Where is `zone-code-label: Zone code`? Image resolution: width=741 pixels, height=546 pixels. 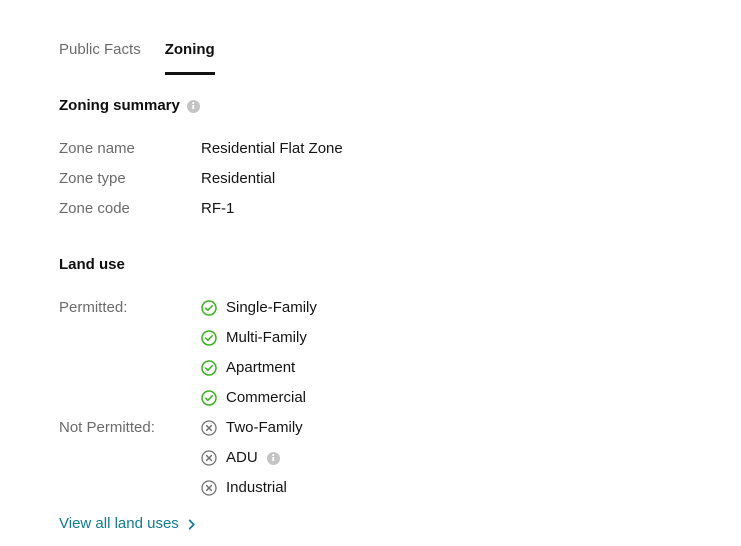
zone-code-label: Zone code is located at coordinates (94, 208).